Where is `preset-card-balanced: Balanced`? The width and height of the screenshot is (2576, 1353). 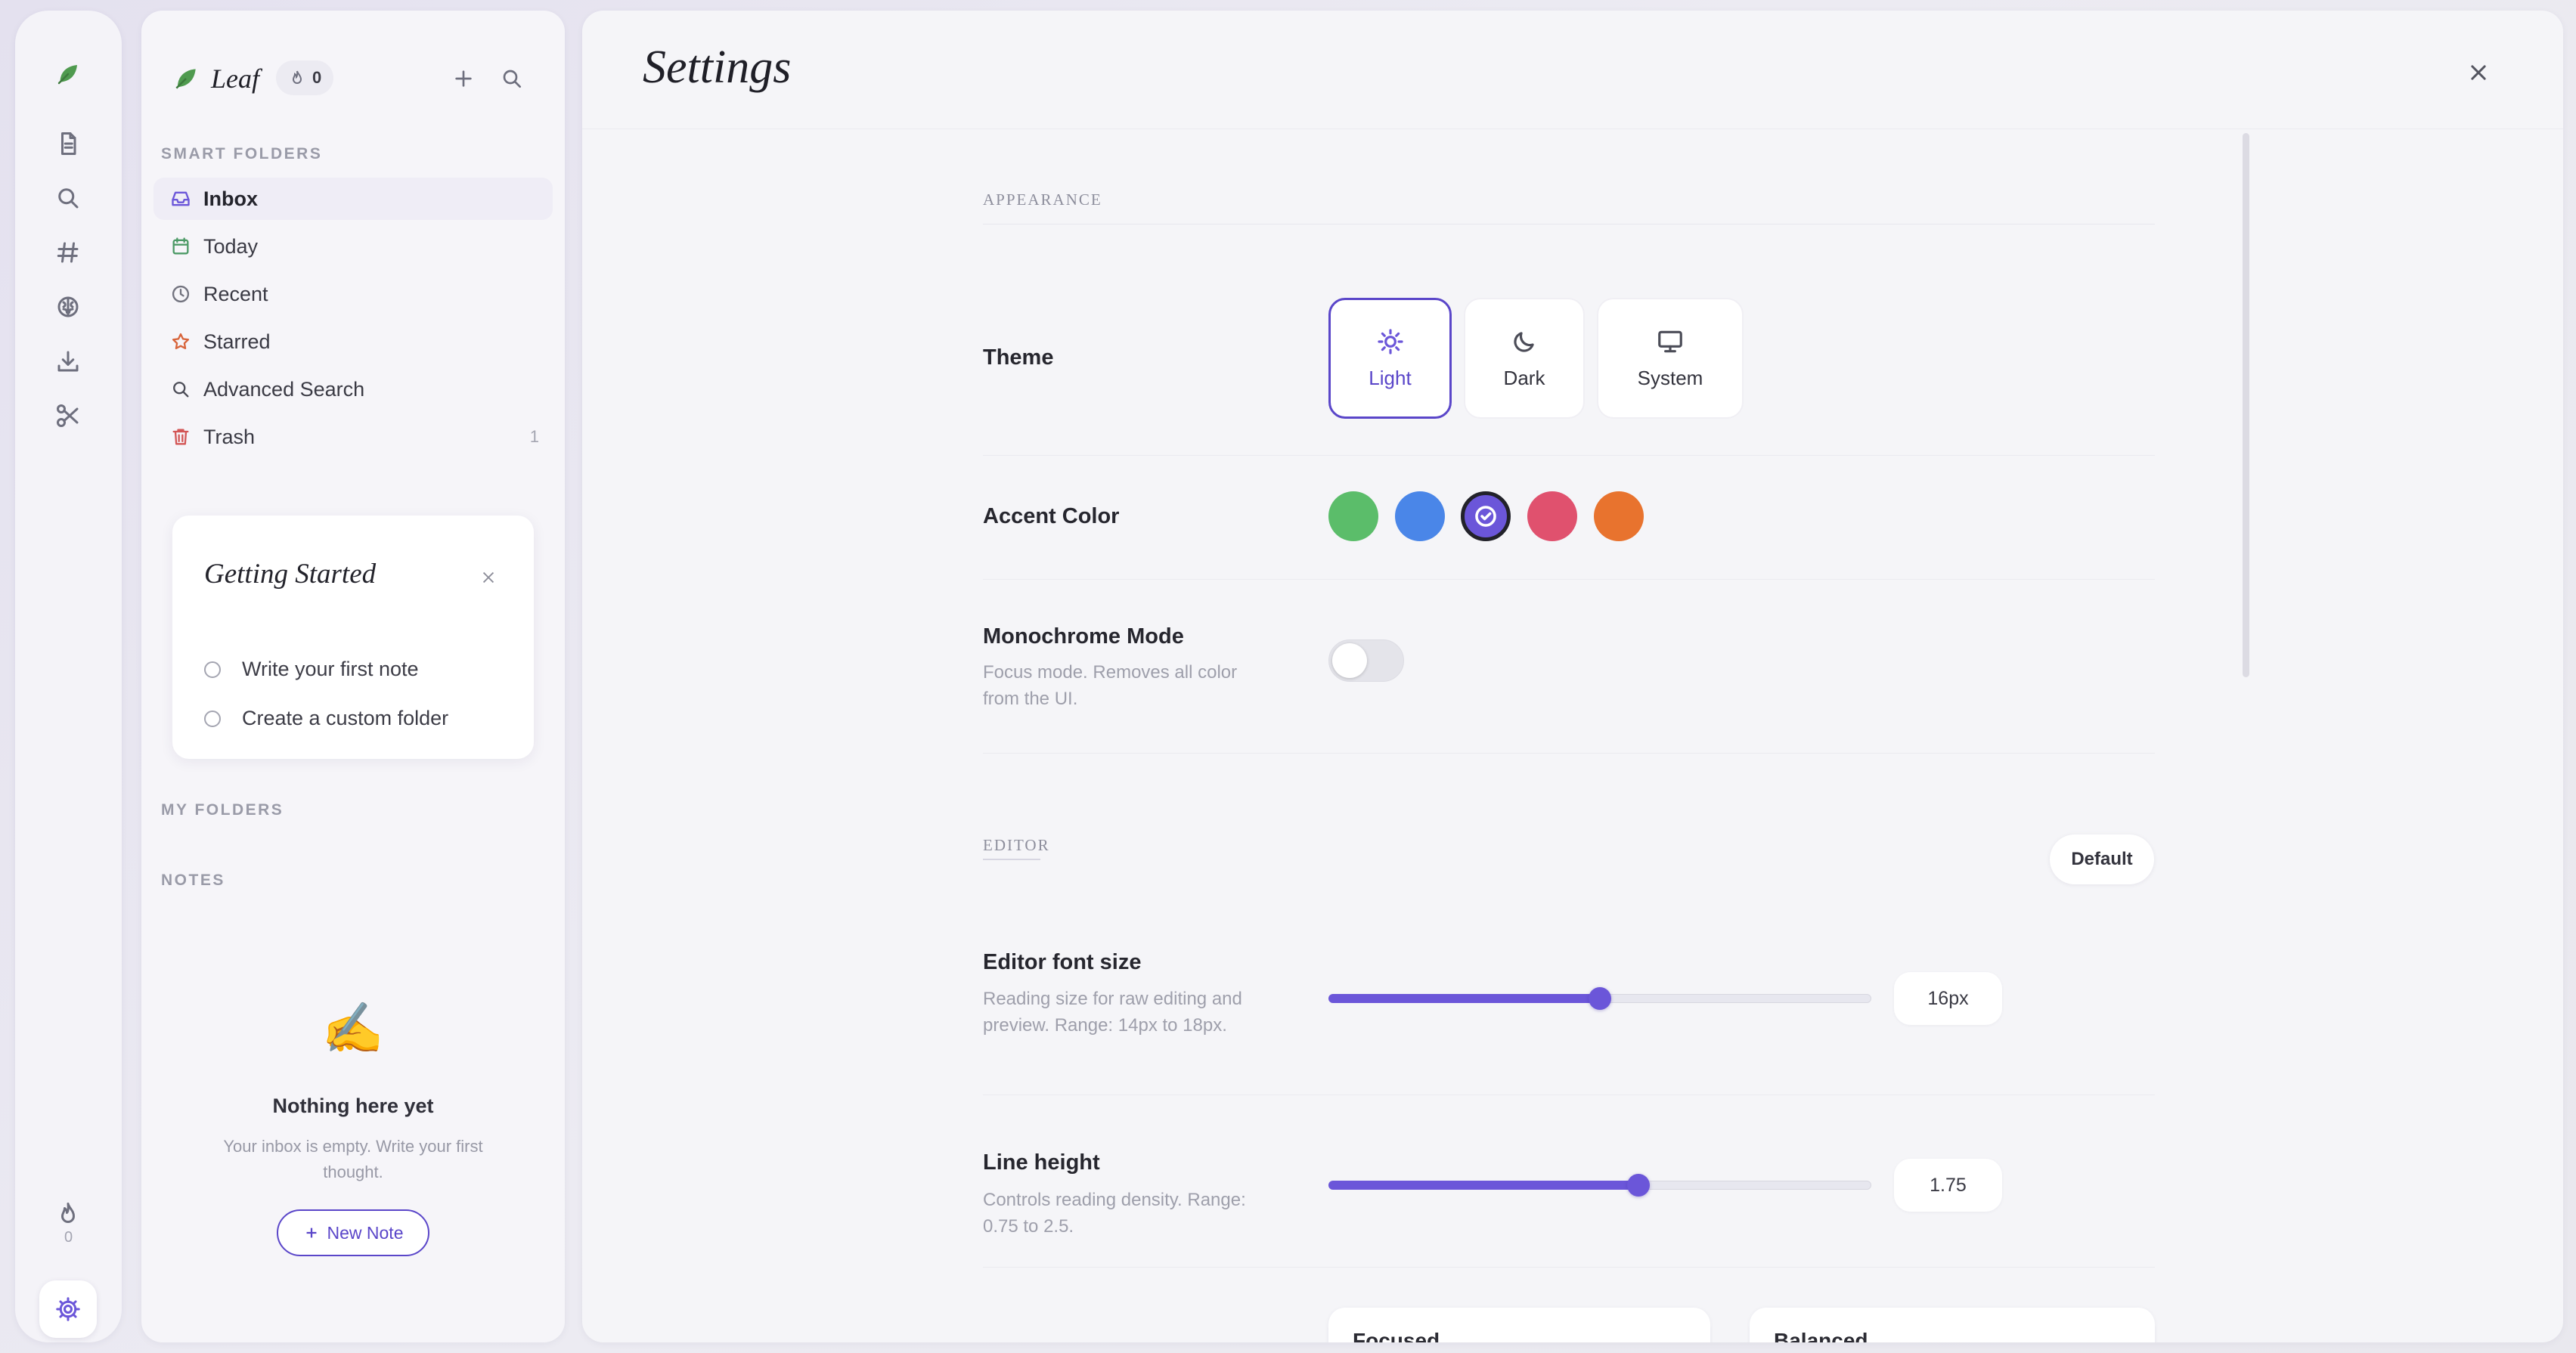
preset-card-balanced: Balanced is located at coordinates (1952, 1325).